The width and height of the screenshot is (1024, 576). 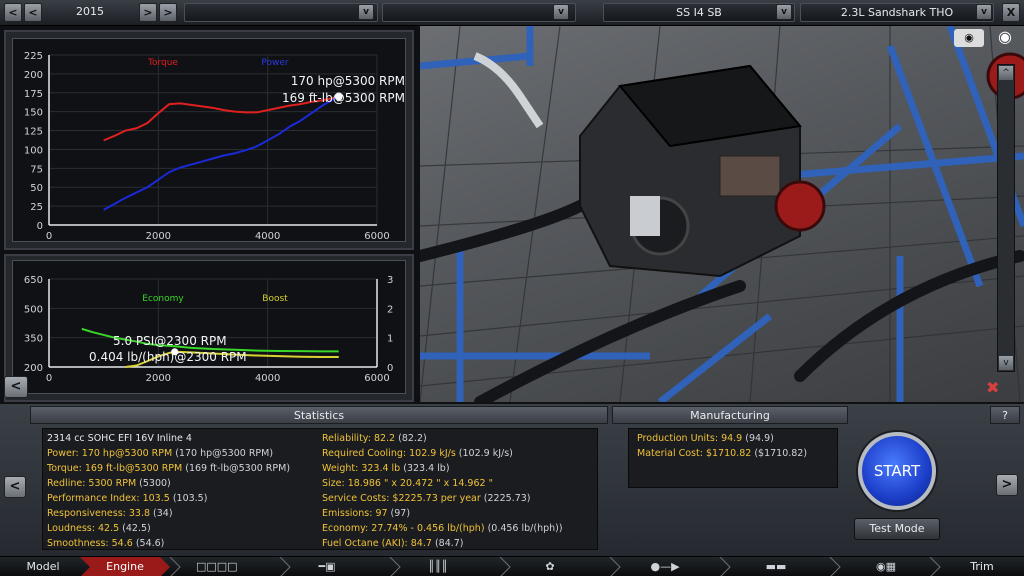 What do you see at coordinates (386, 468) in the screenshot?
I see `stat-weight: Weight: 323.4 lb (323.4 lb)` at bounding box center [386, 468].